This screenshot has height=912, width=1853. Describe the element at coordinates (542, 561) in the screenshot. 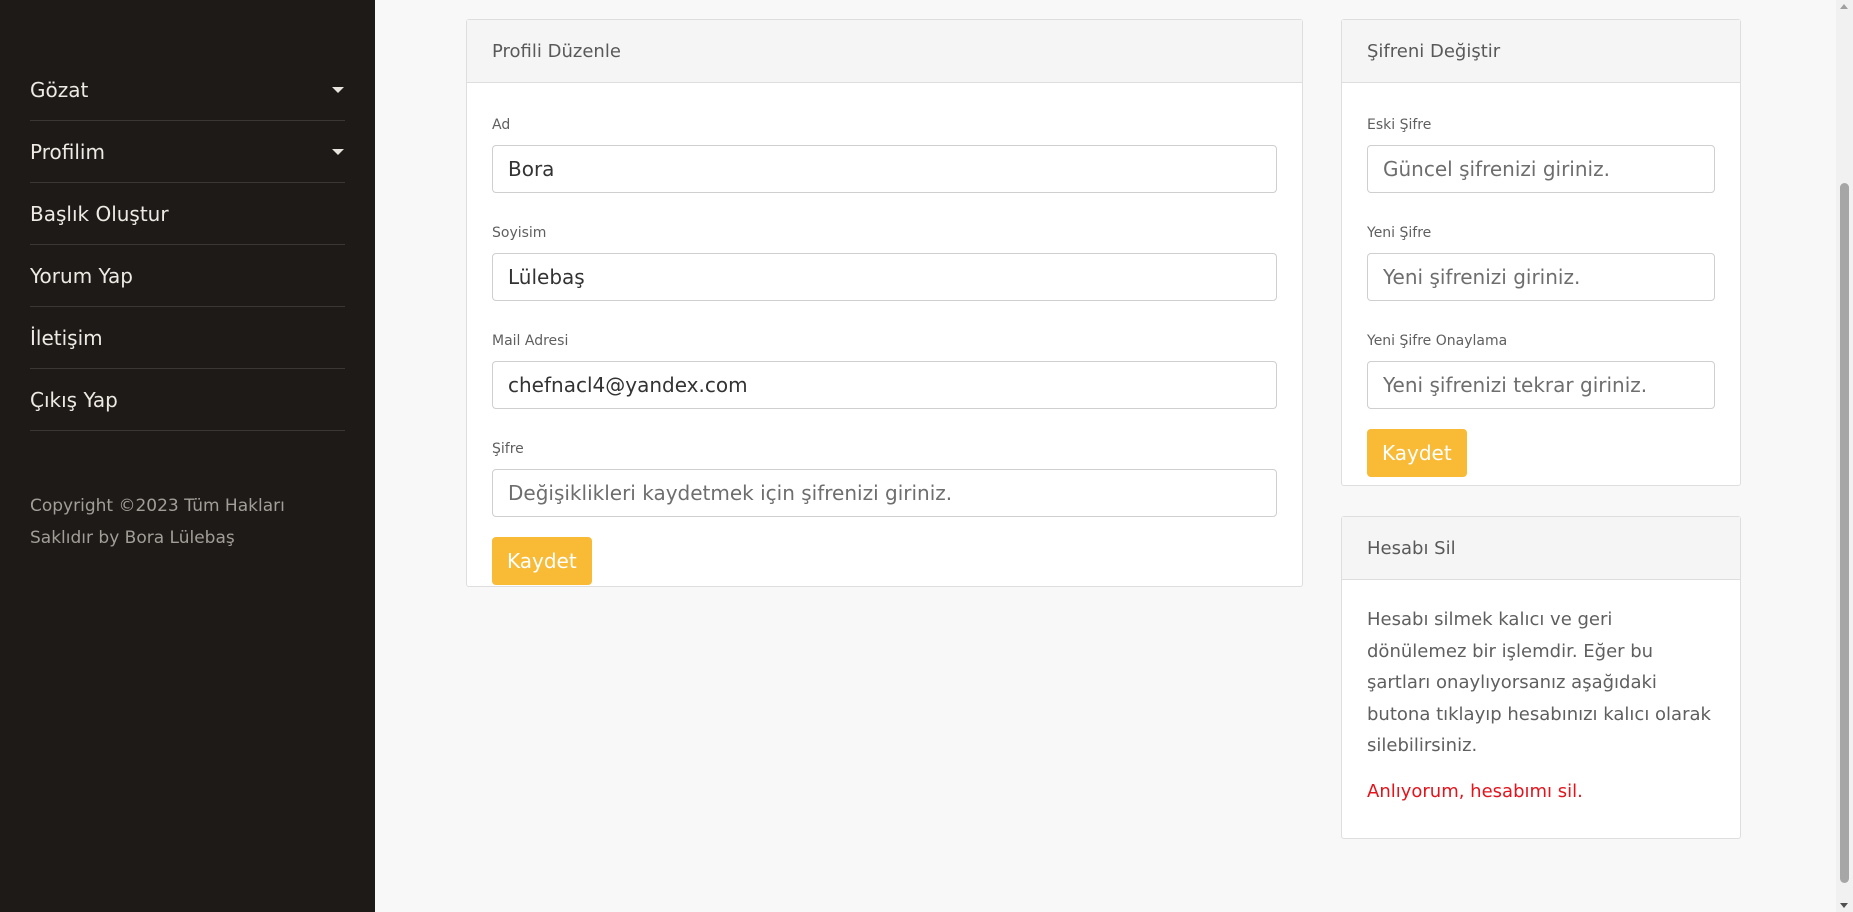

I see `profile-save-button: Kaydet` at that location.